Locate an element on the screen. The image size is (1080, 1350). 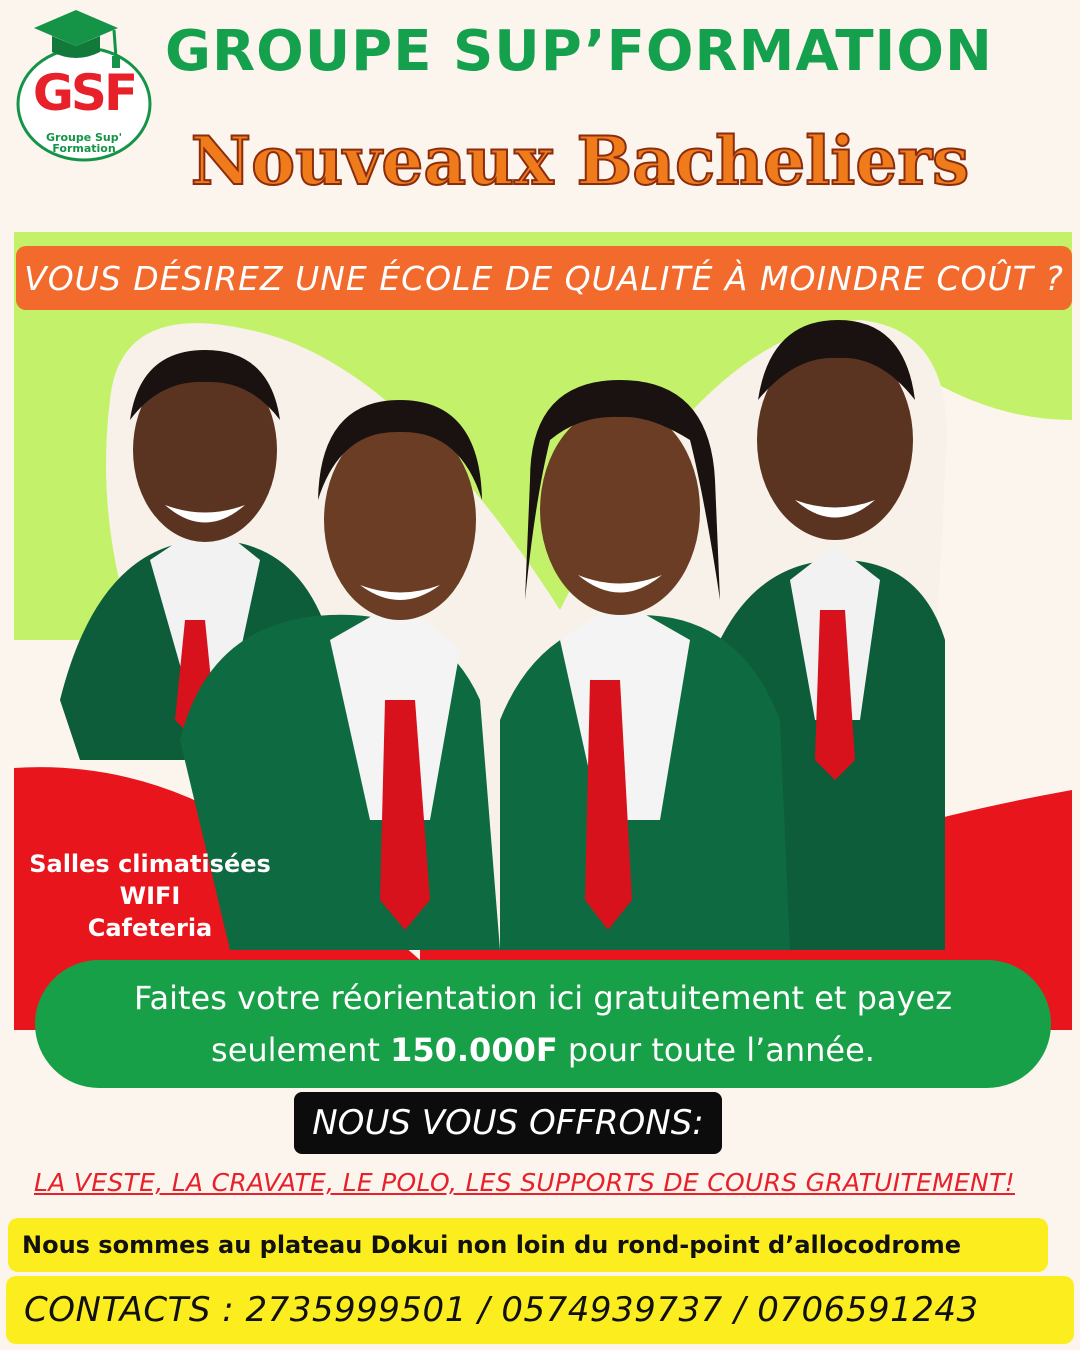
offrons-banner: NOUS VOUS OFFRONS: is located at coordinates (508, 1123).